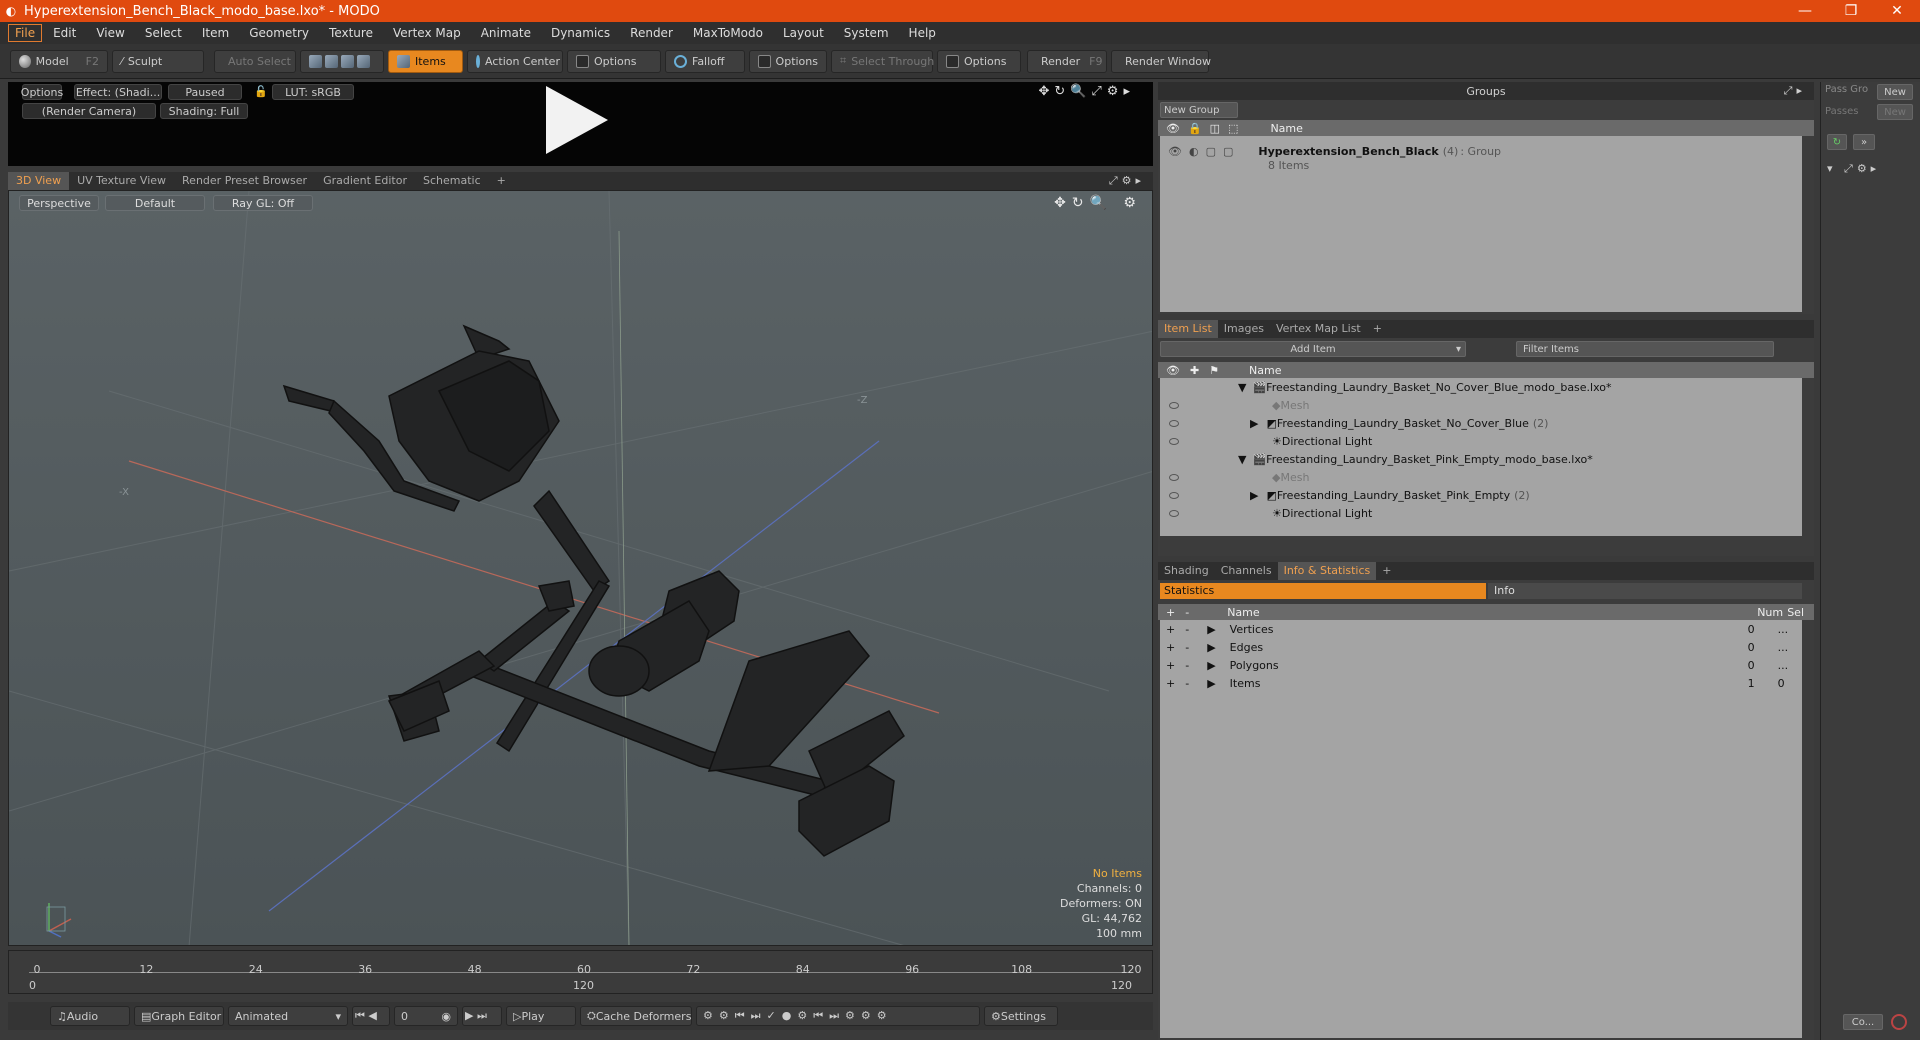  What do you see at coordinates (1897, 11) in the screenshot?
I see `close-icon: ✕` at bounding box center [1897, 11].